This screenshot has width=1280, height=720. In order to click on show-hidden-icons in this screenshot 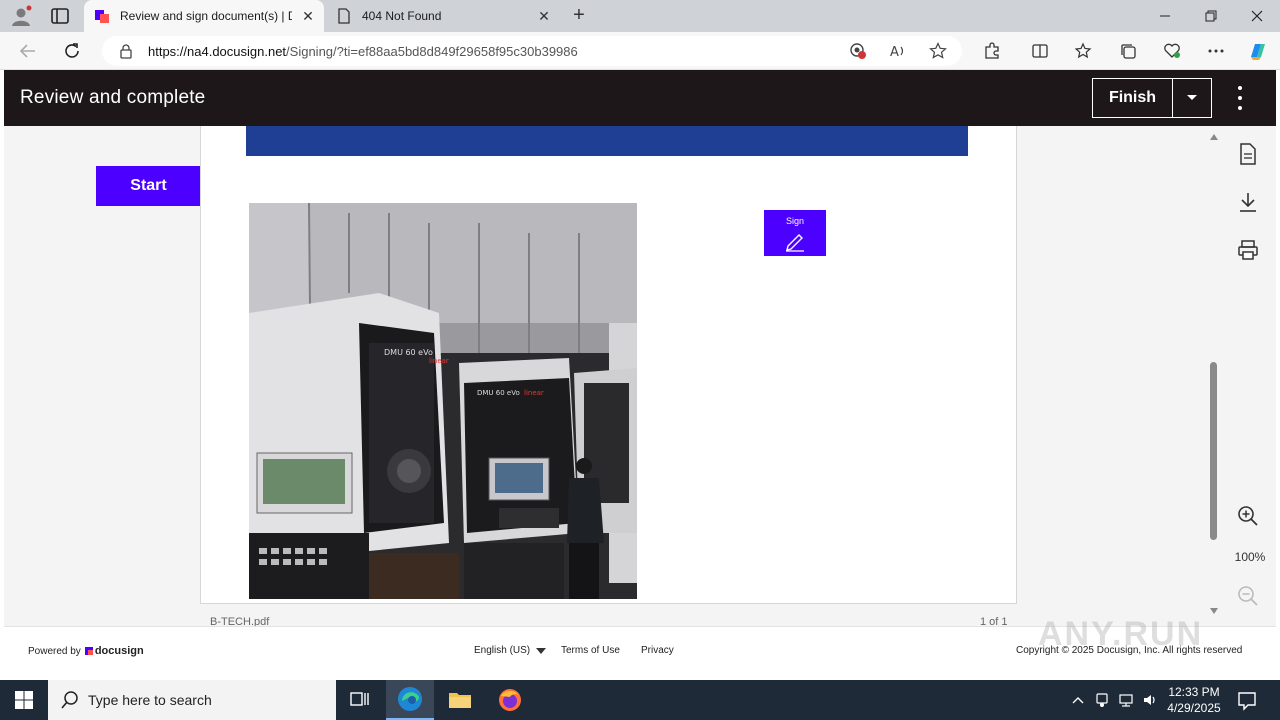, I will do `click(1078, 700)`.